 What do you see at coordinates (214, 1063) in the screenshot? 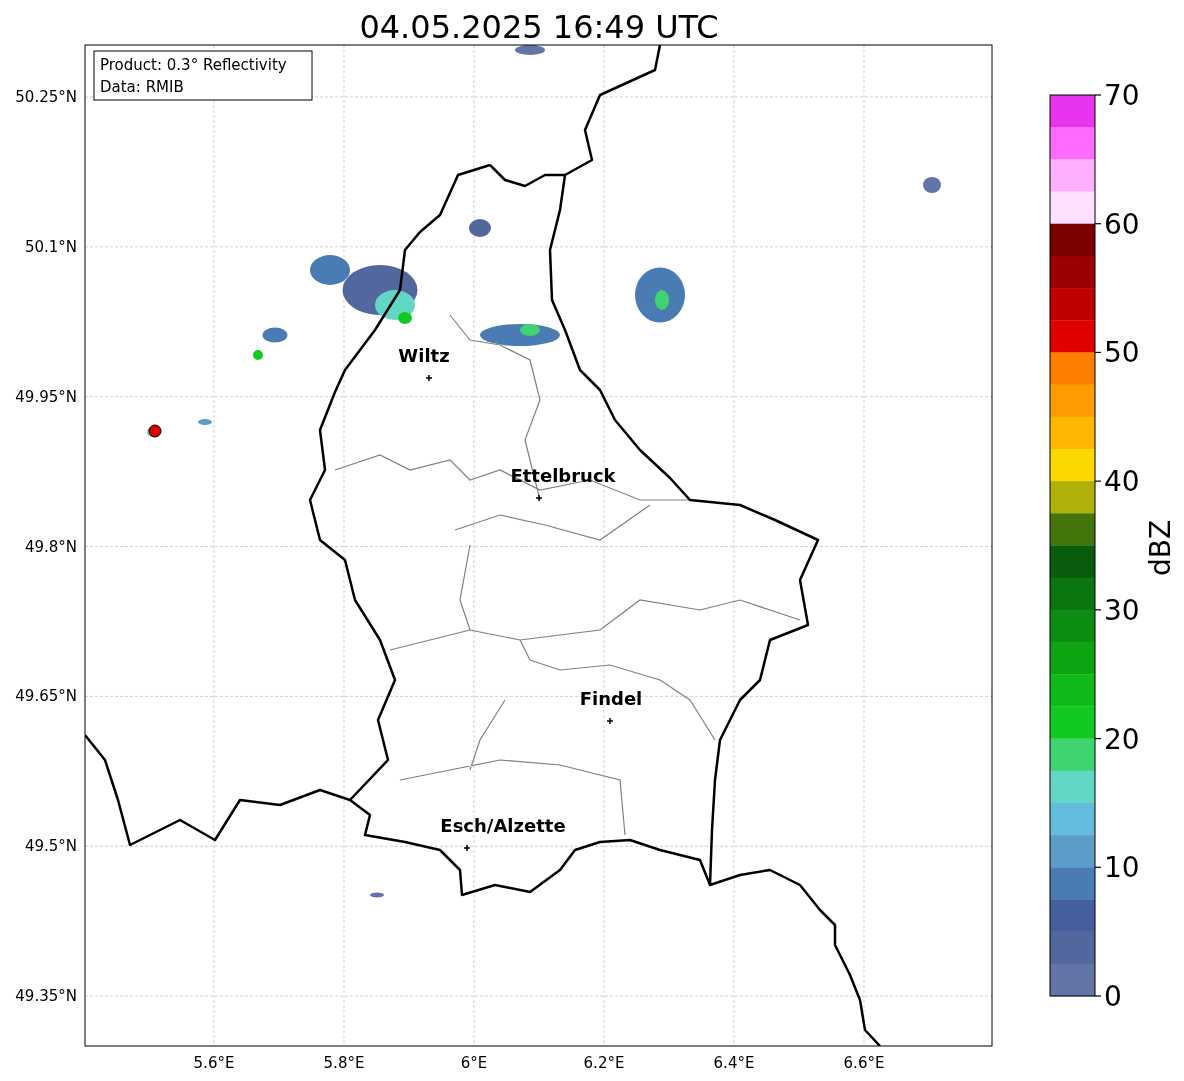
I see `longitude-label: 5.6°E` at bounding box center [214, 1063].